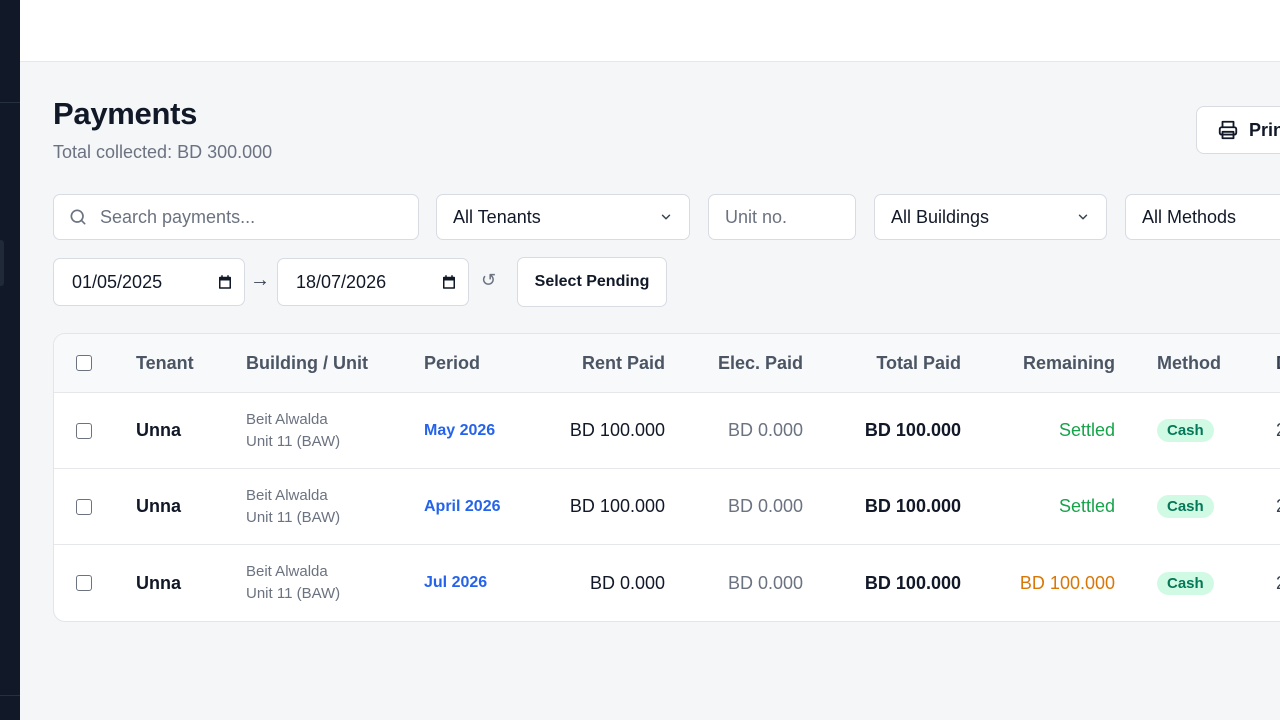 The height and width of the screenshot is (720, 1280). I want to click on date-from-input: 01/05/2025, so click(149, 282).